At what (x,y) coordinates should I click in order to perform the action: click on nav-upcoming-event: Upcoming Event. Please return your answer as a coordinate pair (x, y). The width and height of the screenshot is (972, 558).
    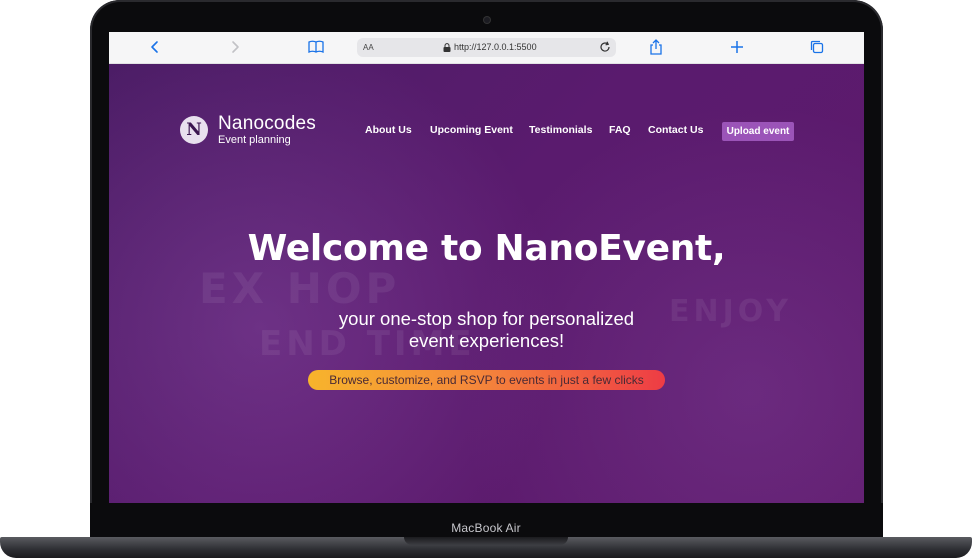
    Looking at the image, I should click on (471, 130).